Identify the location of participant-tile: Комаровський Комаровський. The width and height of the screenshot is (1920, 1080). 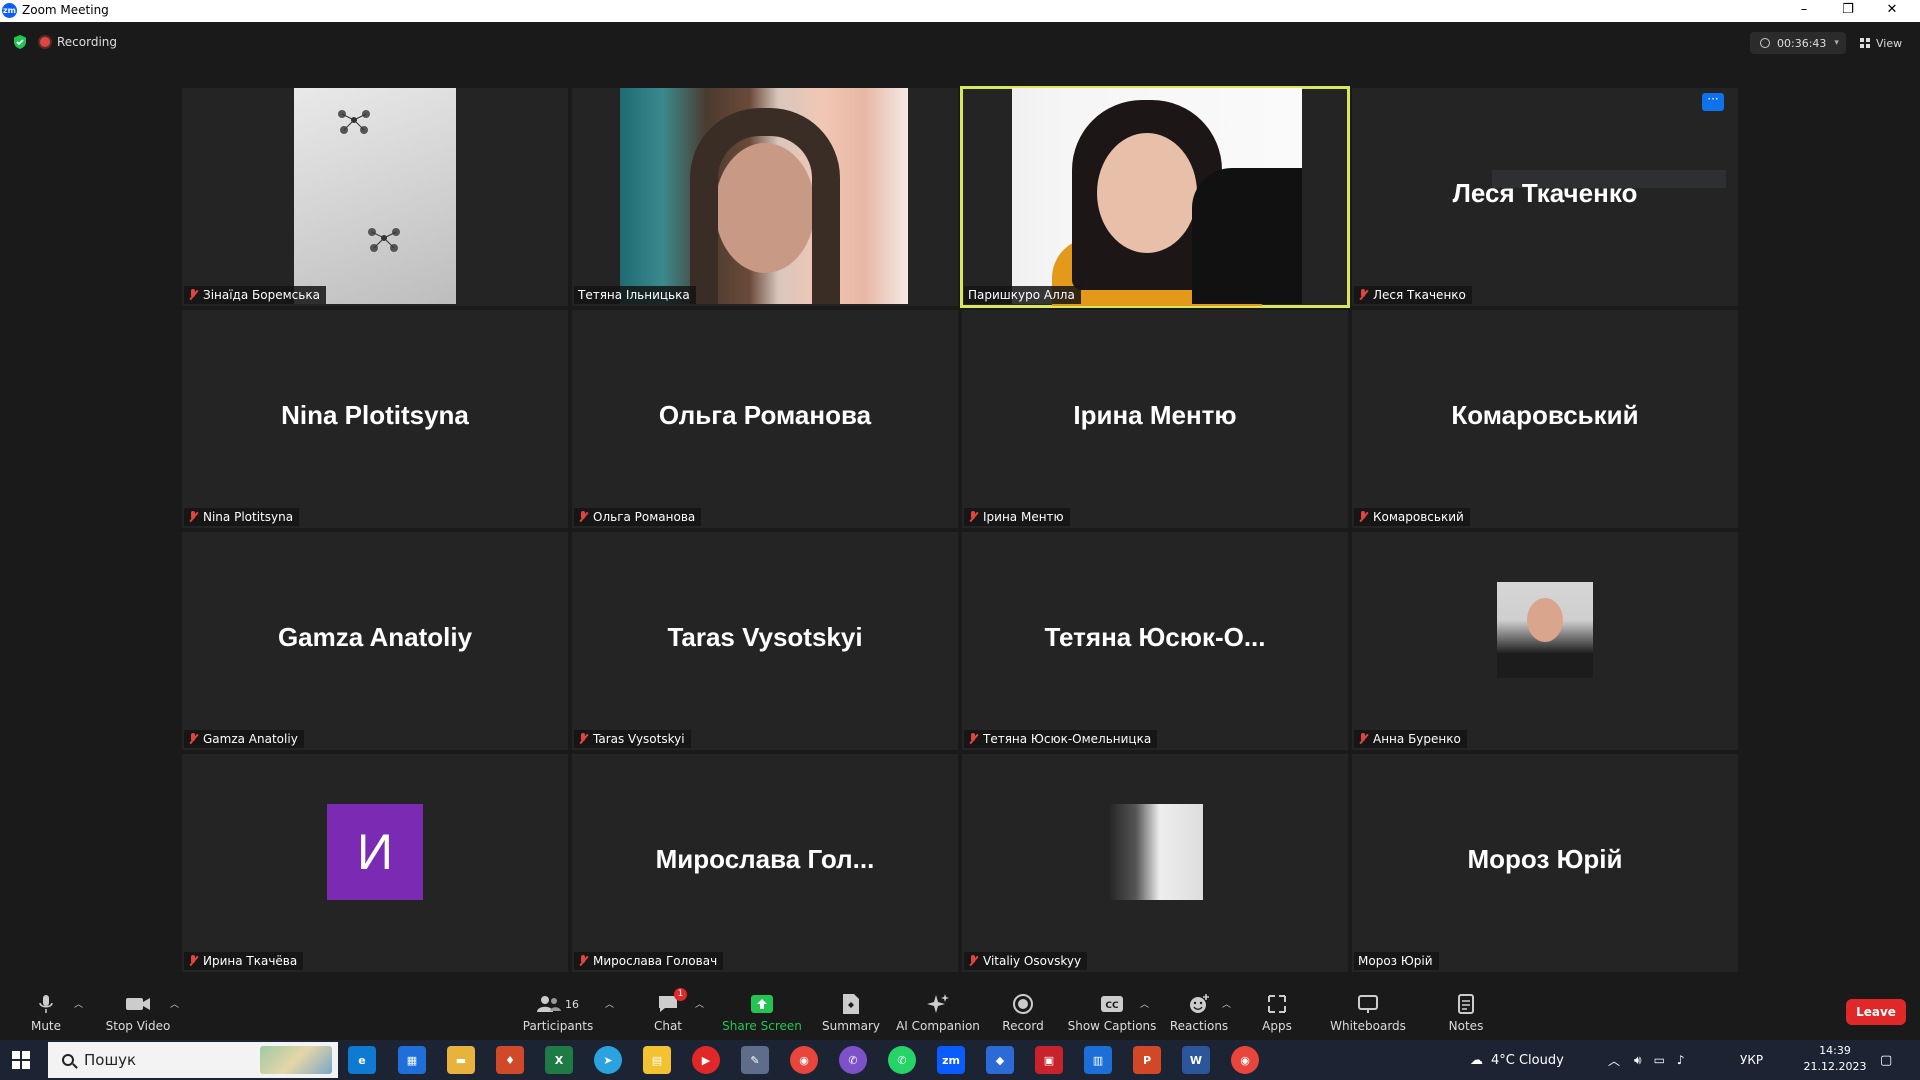
(1545, 419).